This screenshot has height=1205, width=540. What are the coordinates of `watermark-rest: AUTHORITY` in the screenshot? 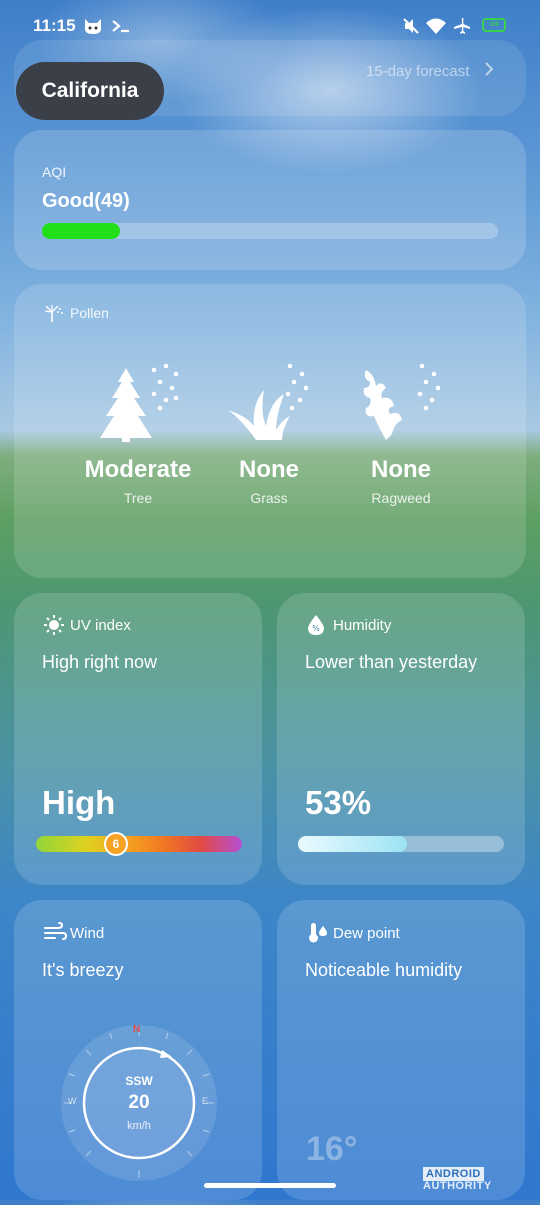 It's located at (457, 1186).